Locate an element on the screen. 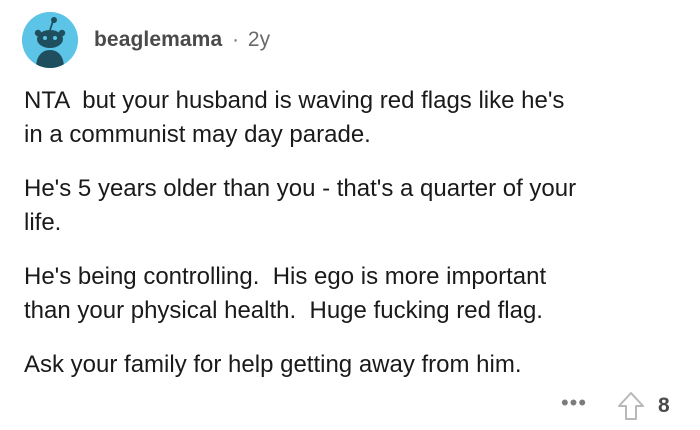 Image resolution: width=700 pixels, height=430 pixels. snoo-avatar-icon is located at coordinates (50, 40).